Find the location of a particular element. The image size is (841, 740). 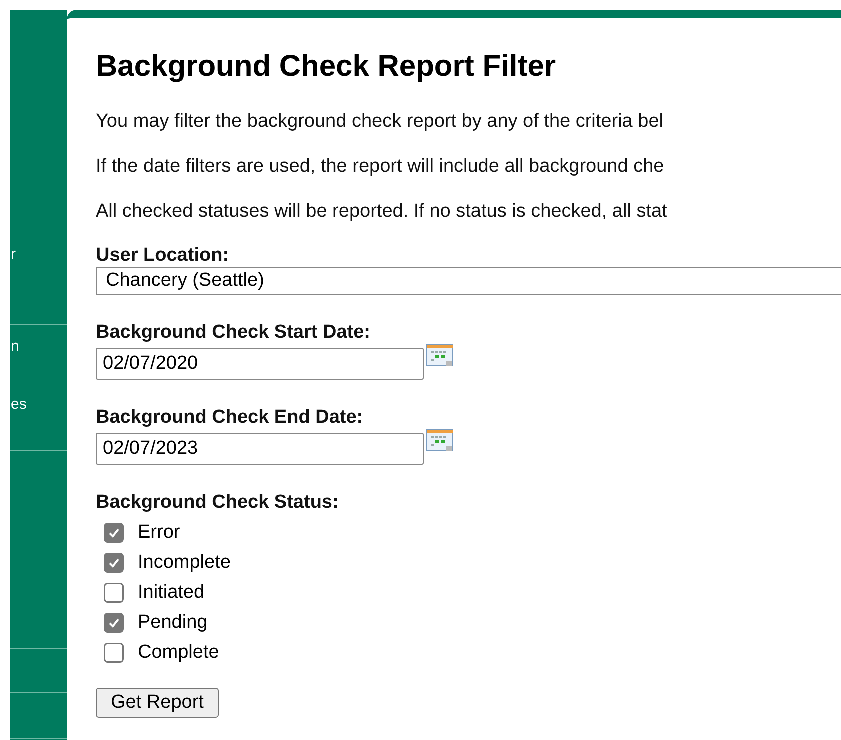

page-title: Background Check Report Filter is located at coordinates (327, 67).